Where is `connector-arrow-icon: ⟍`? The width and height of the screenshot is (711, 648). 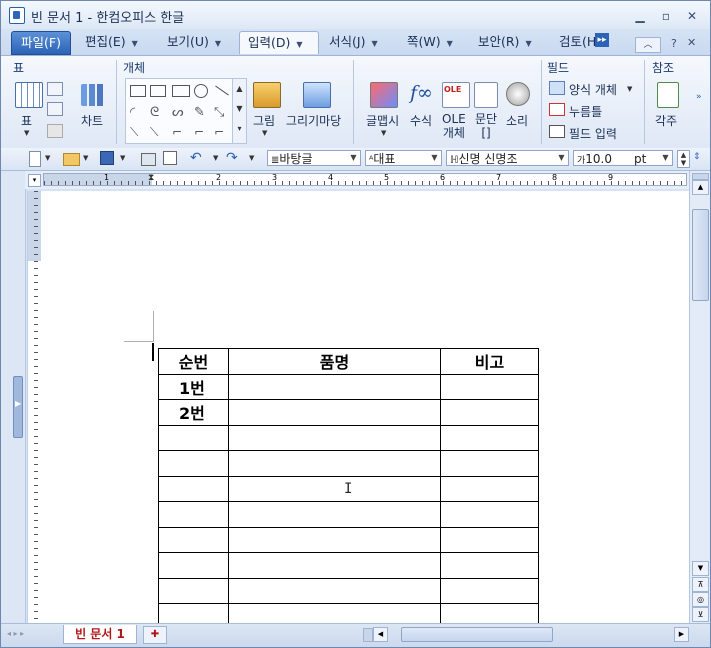 connector-arrow-icon: ⟍ is located at coordinates (154, 132).